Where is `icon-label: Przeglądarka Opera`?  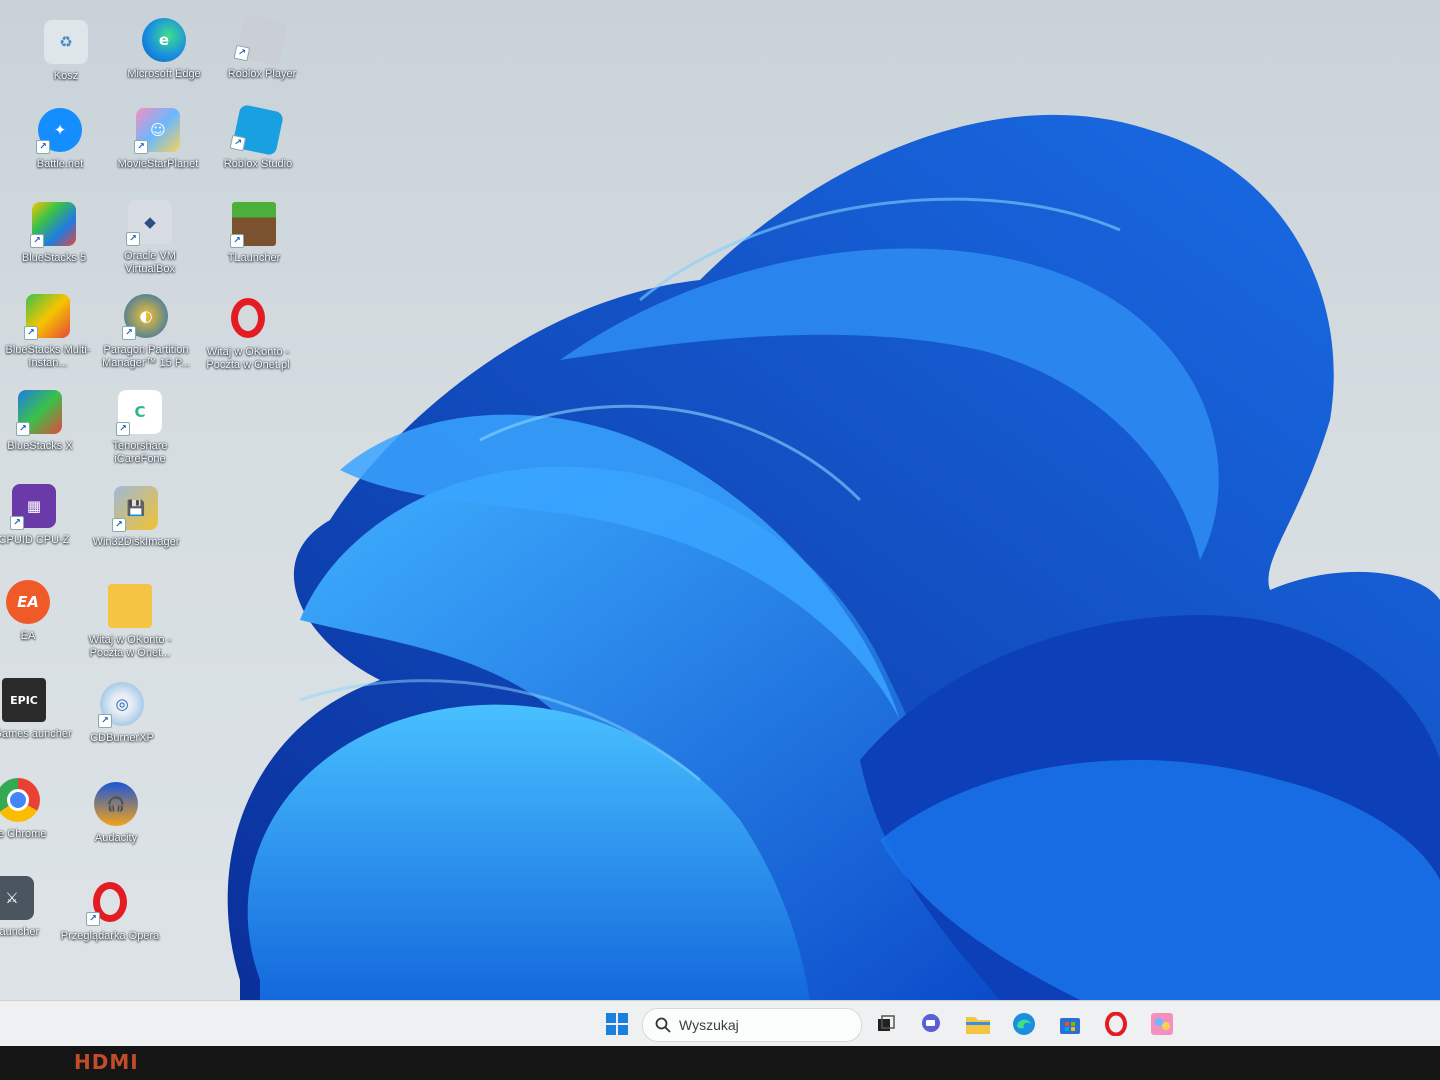 icon-label: Przeglądarka Opera is located at coordinates (110, 936).